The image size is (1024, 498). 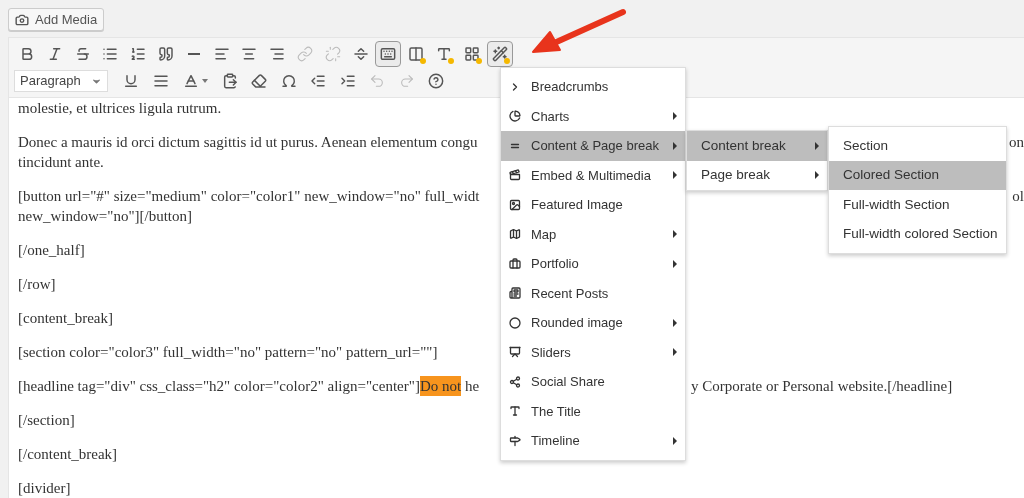 What do you see at coordinates (515, 322) in the screenshot?
I see `circle-icon` at bounding box center [515, 322].